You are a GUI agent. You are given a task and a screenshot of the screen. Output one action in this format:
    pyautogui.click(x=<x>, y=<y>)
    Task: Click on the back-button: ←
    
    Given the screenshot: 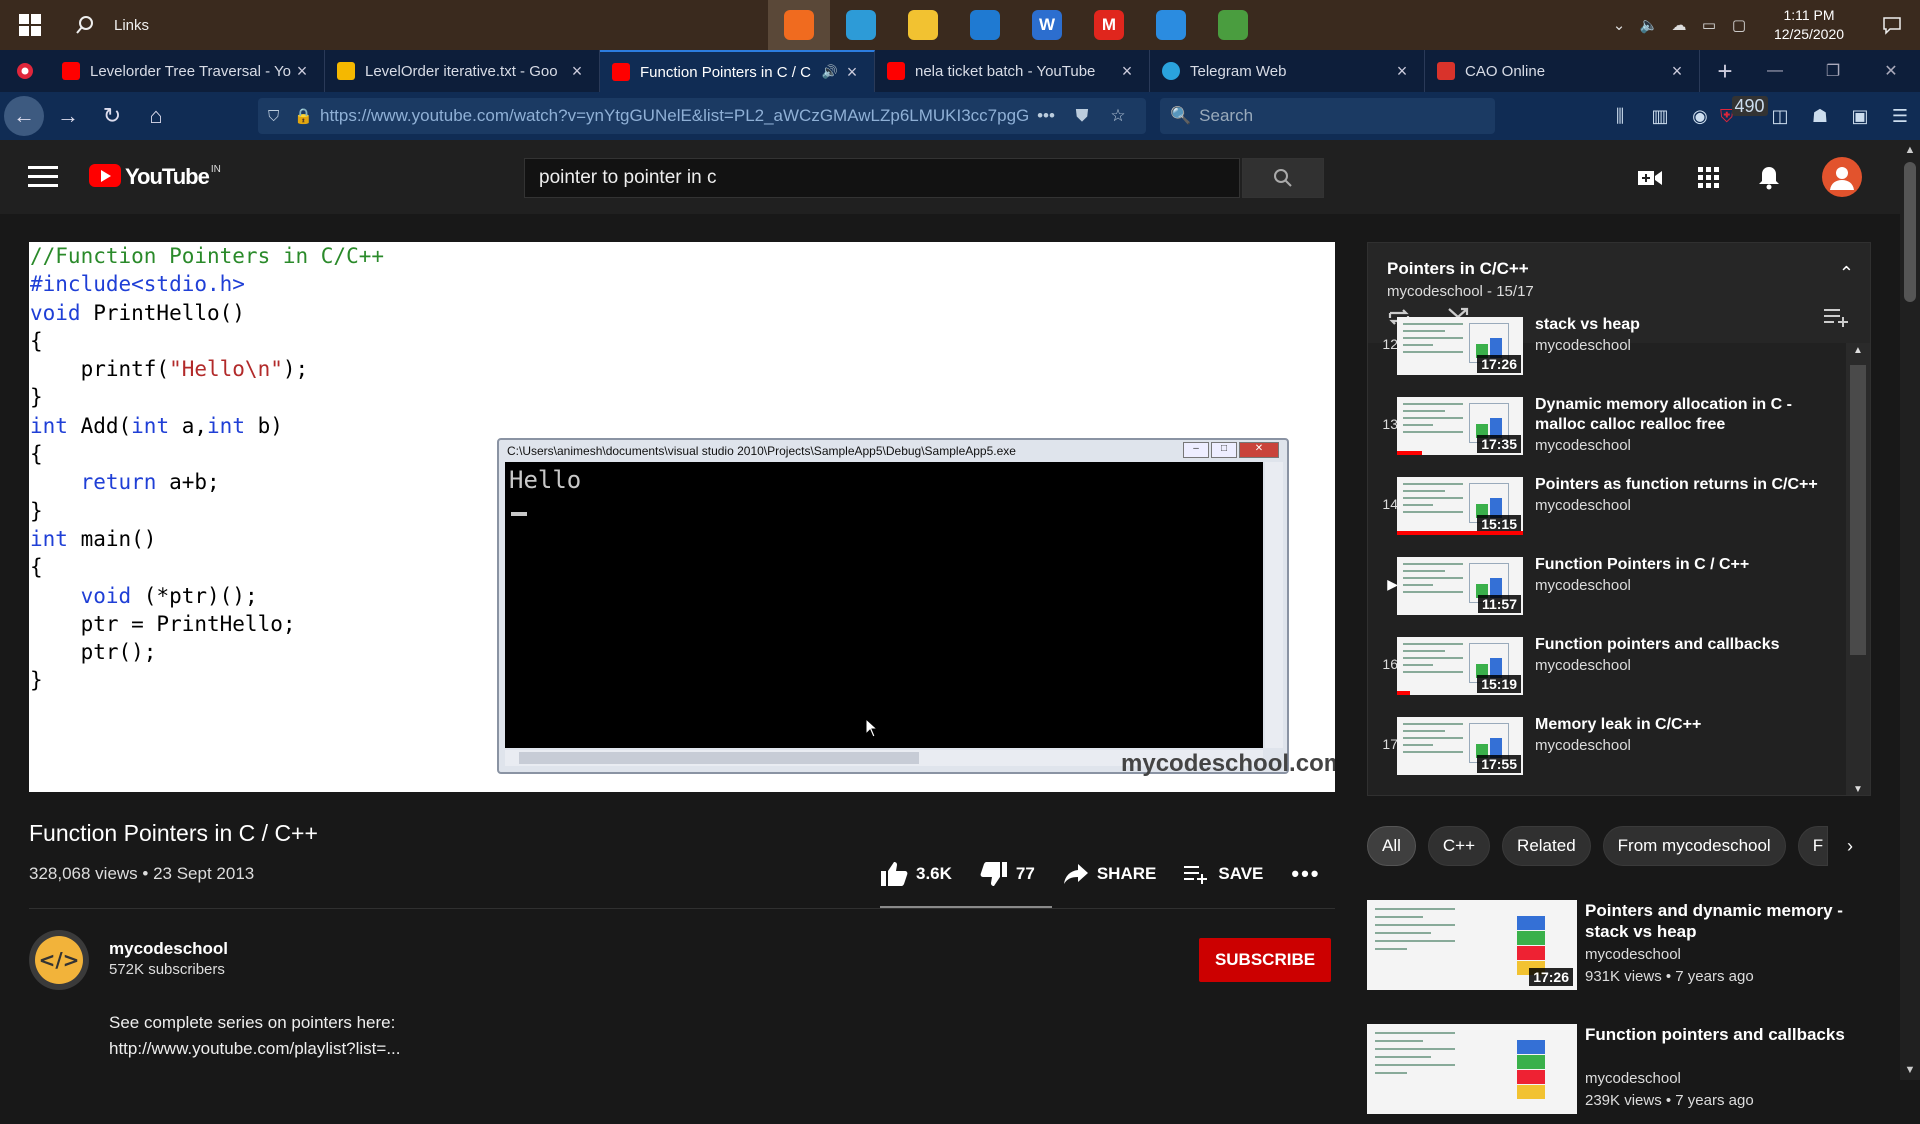 What is the action you would take?
    pyautogui.click(x=24, y=116)
    